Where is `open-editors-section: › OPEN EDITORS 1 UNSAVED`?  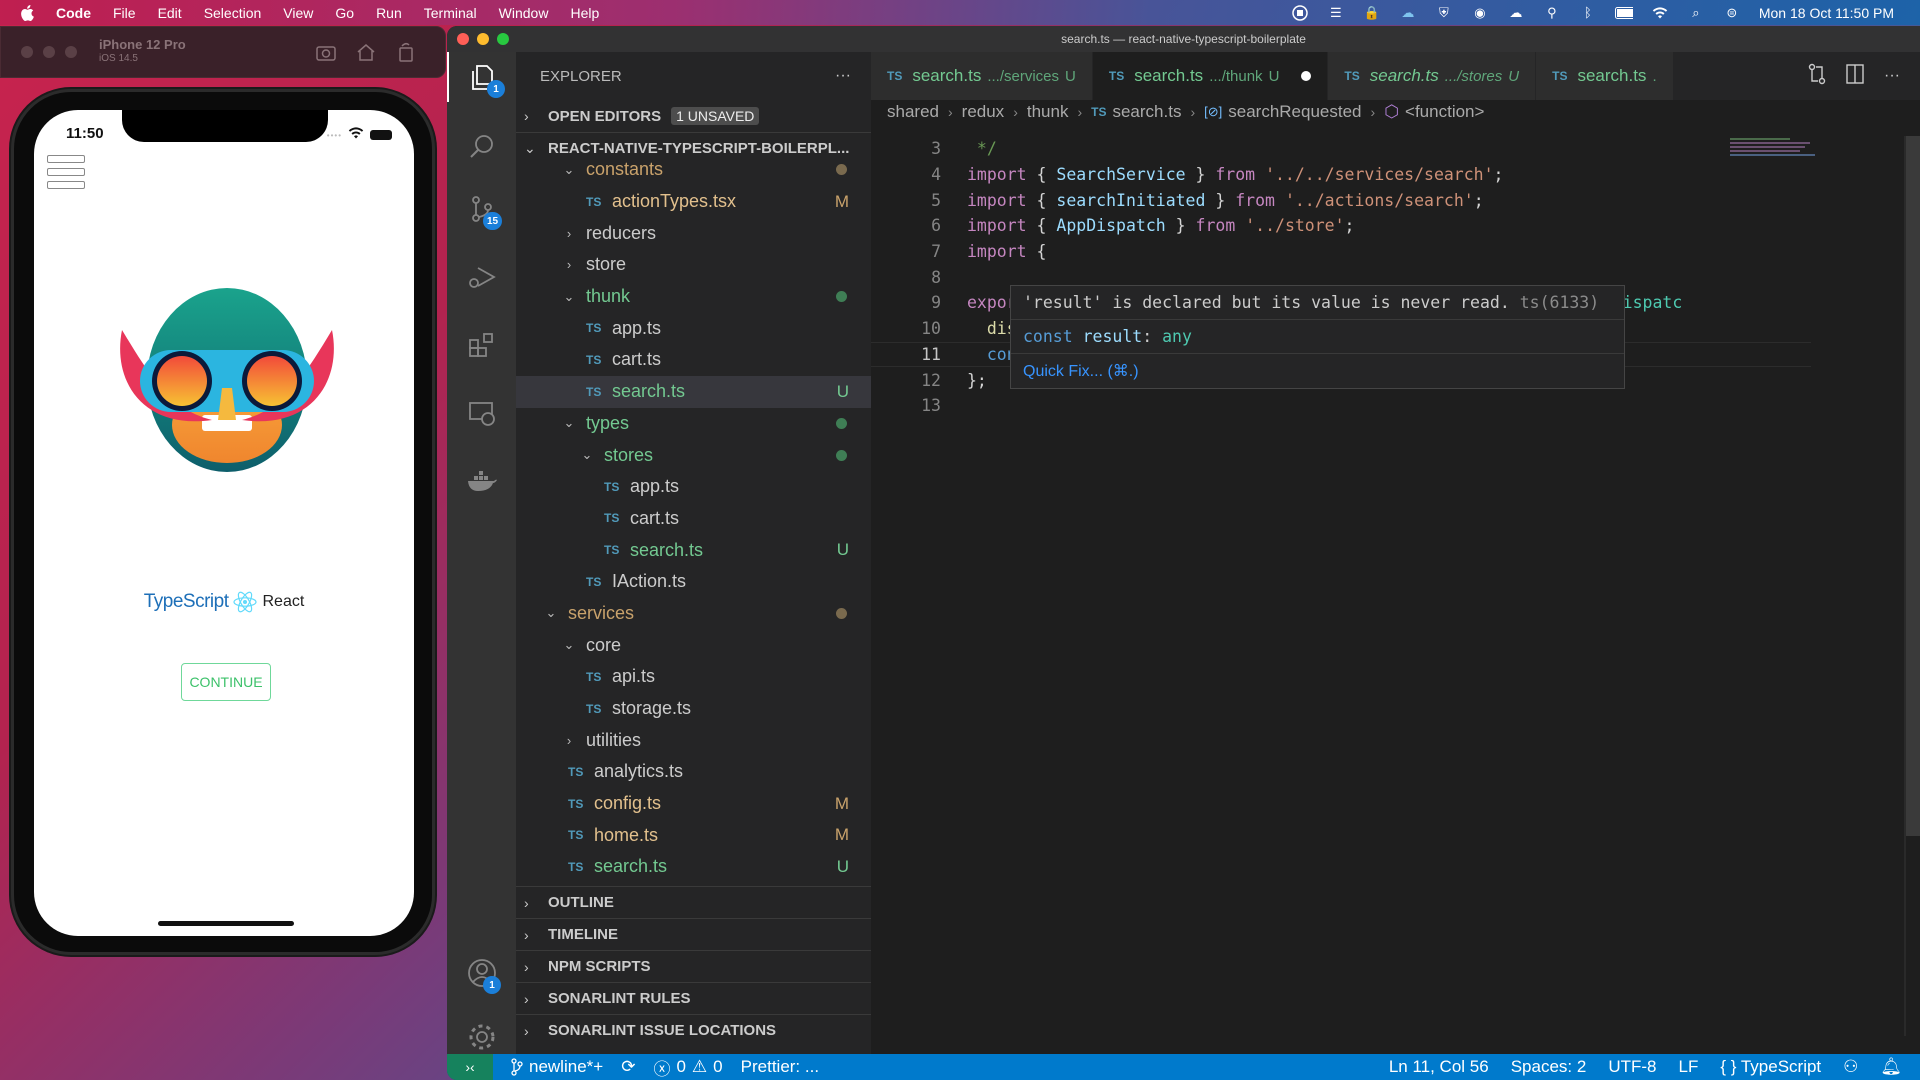 open-editors-section: › OPEN EDITORS 1 UNSAVED is located at coordinates (693, 116).